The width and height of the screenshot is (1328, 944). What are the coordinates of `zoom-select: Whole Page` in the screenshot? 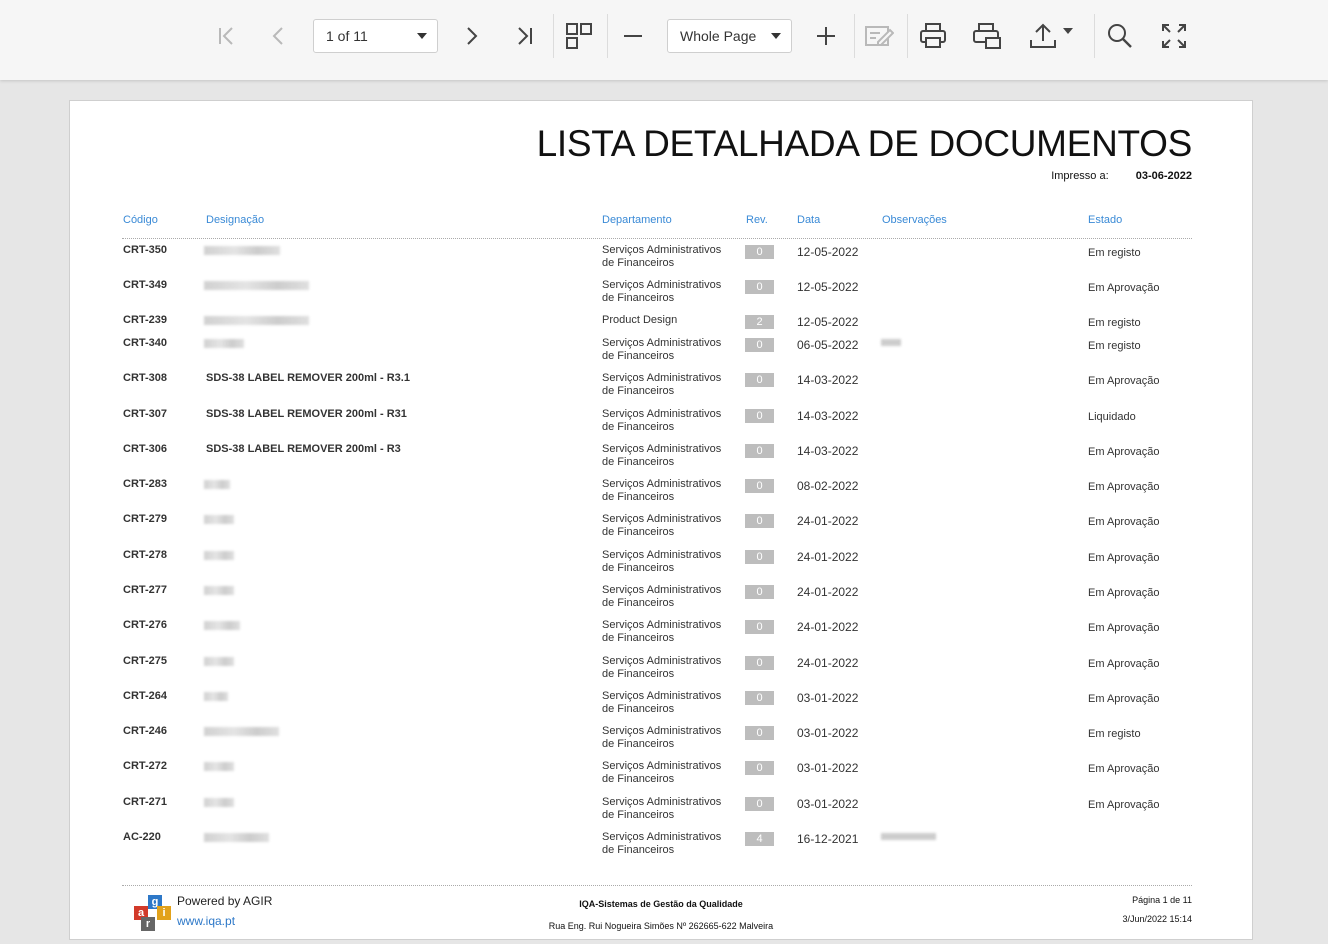 It's located at (729, 36).